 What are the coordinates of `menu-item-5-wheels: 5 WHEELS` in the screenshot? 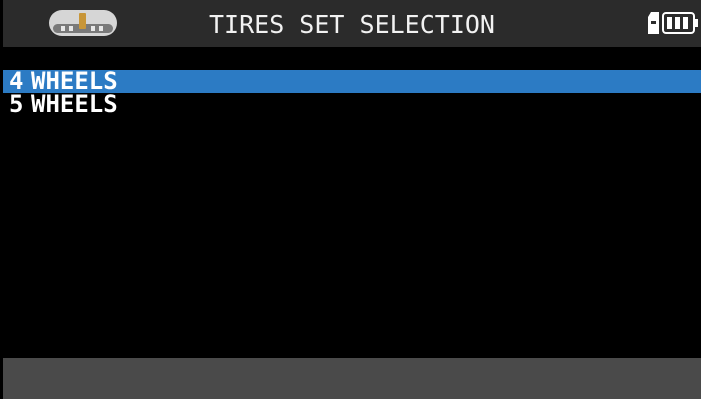 It's located at (352, 104).